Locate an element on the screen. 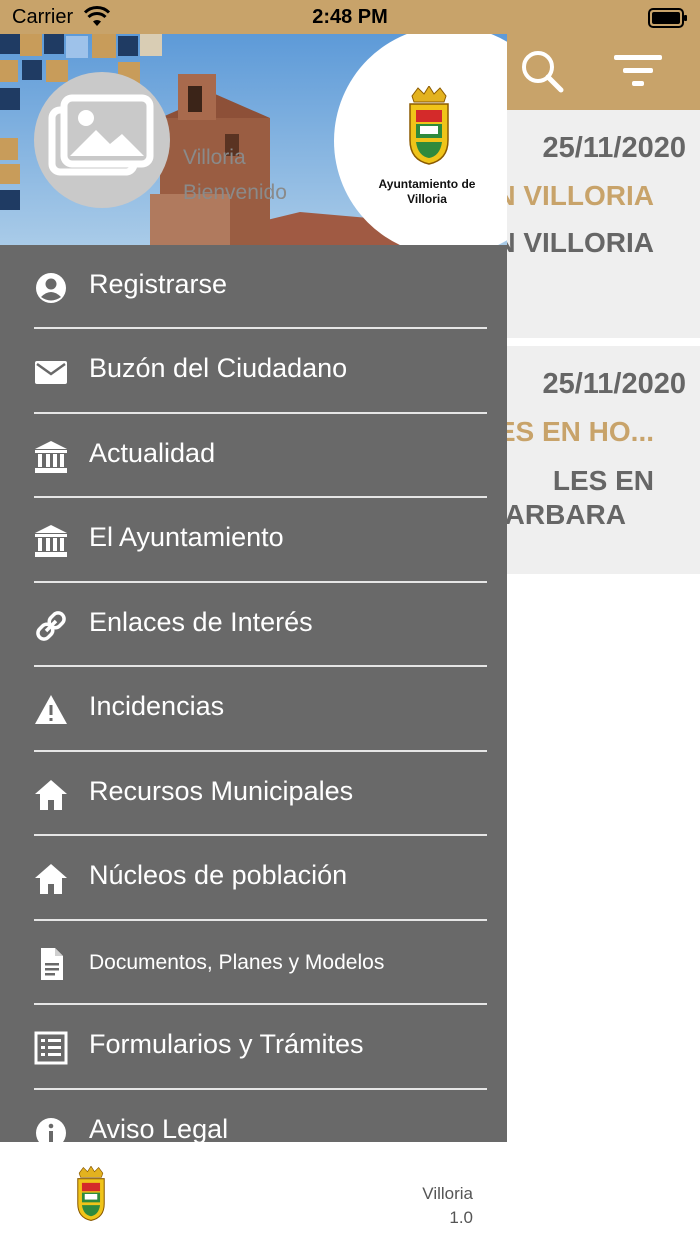 The height and width of the screenshot is (1244, 700). welcome-text: Bienvenido is located at coordinates (235, 192).